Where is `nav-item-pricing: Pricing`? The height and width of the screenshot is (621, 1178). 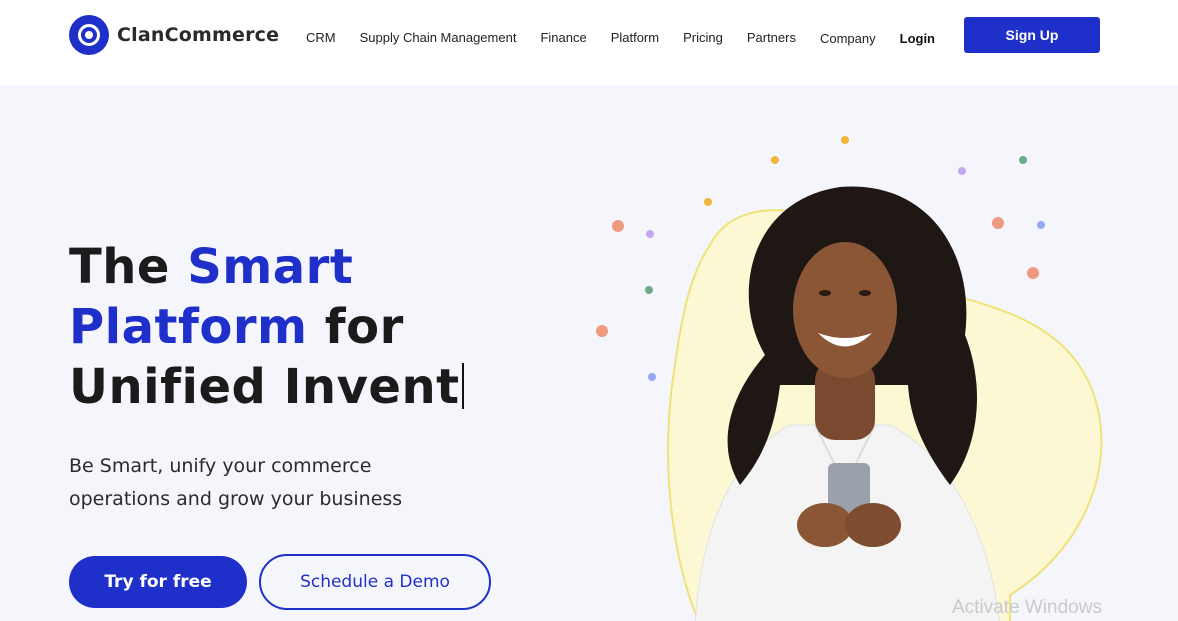
nav-item-pricing: Pricing is located at coordinates (703, 37).